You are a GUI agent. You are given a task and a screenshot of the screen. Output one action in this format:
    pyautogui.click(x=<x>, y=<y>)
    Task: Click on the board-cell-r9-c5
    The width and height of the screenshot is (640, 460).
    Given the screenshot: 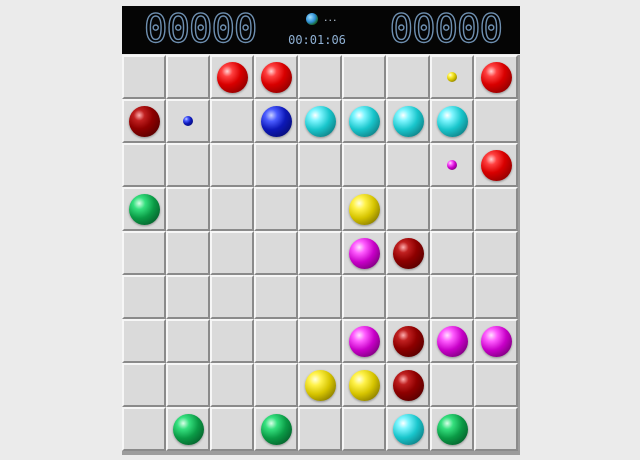 What is the action you would take?
    pyautogui.click(x=320, y=429)
    